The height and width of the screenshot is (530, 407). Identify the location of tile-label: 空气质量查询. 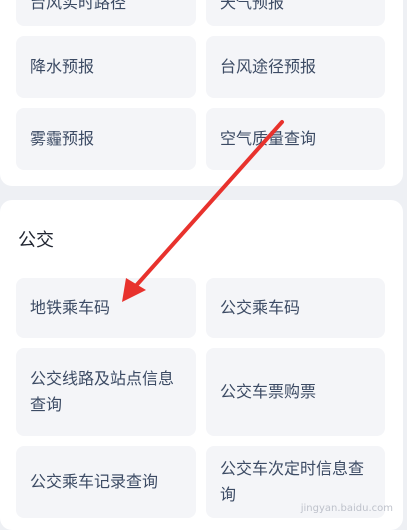
(268, 138).